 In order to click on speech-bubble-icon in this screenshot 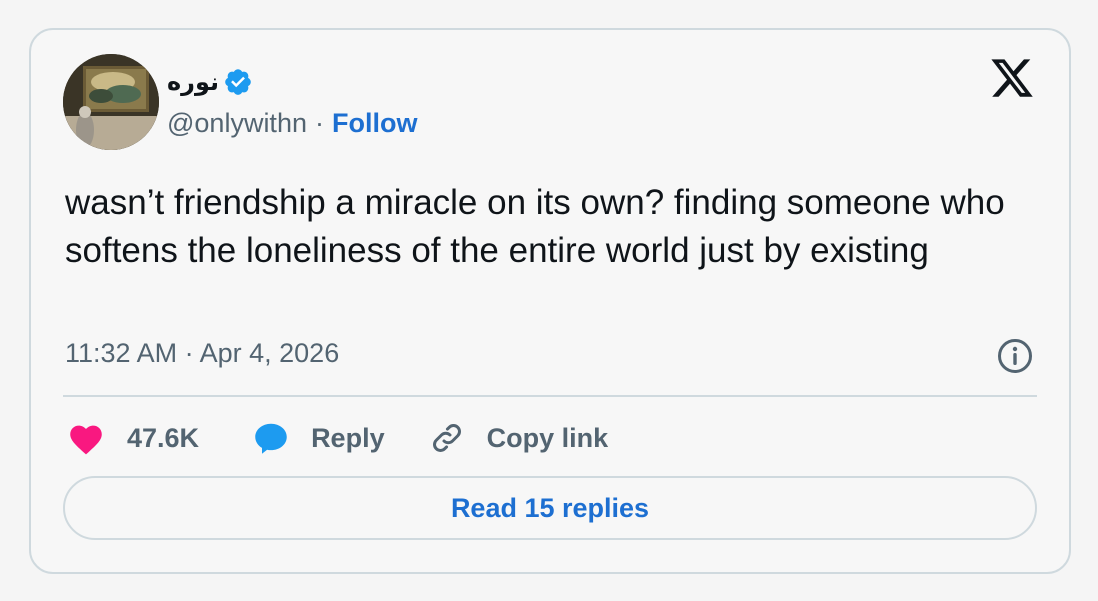, I will do `click(271, 438)`.